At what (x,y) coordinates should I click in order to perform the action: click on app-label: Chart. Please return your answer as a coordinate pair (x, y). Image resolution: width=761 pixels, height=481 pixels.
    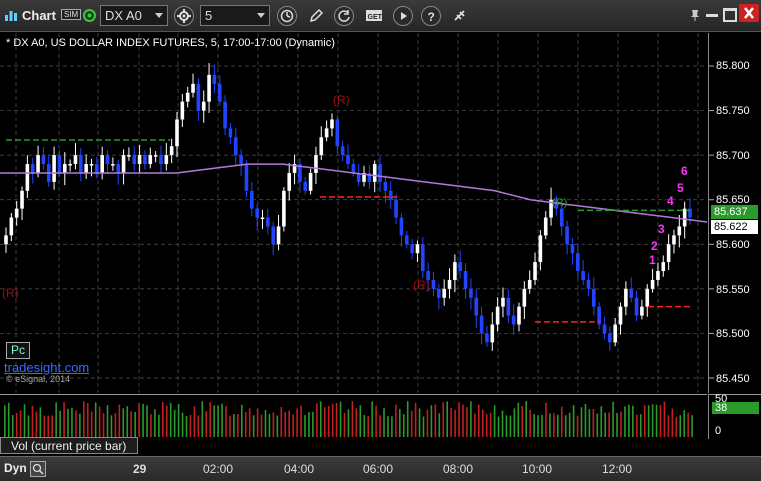
    Looking at the image, I should click on (39, 15).